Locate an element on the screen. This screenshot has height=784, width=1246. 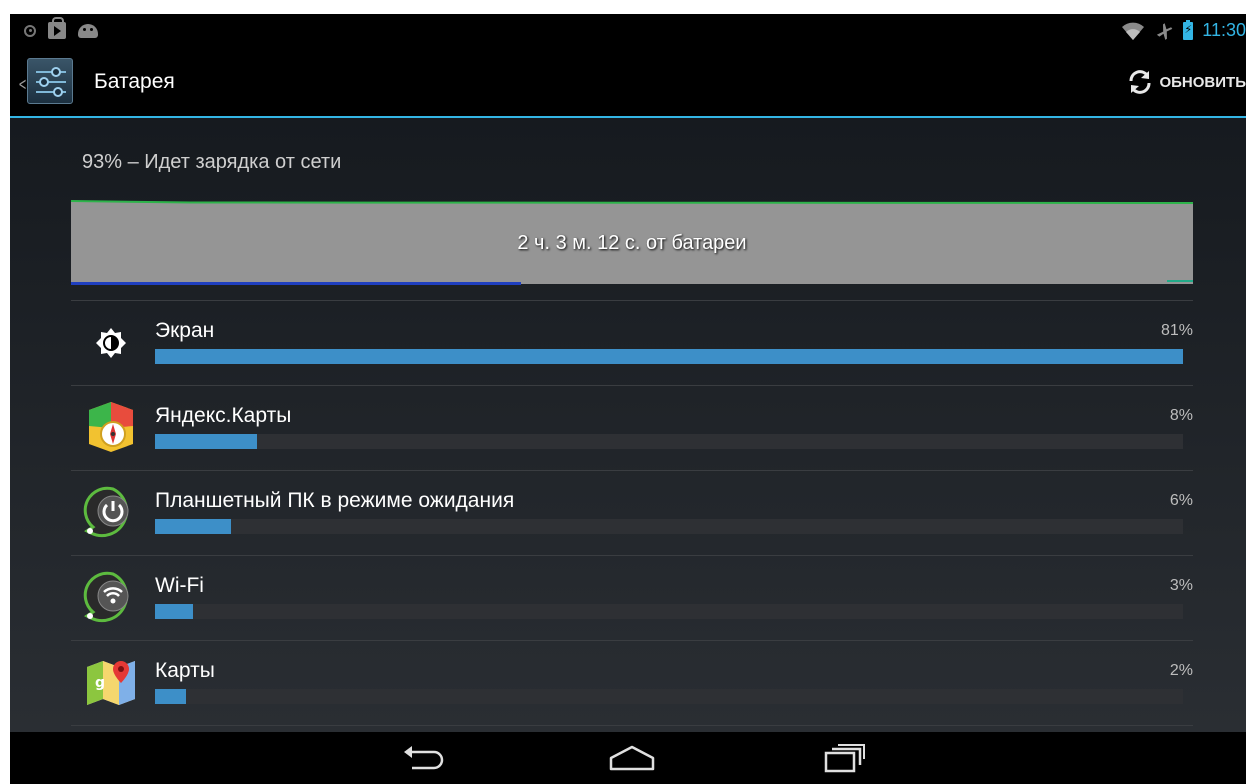
list-item: Экран 81% is located at coordinates (632, 342).